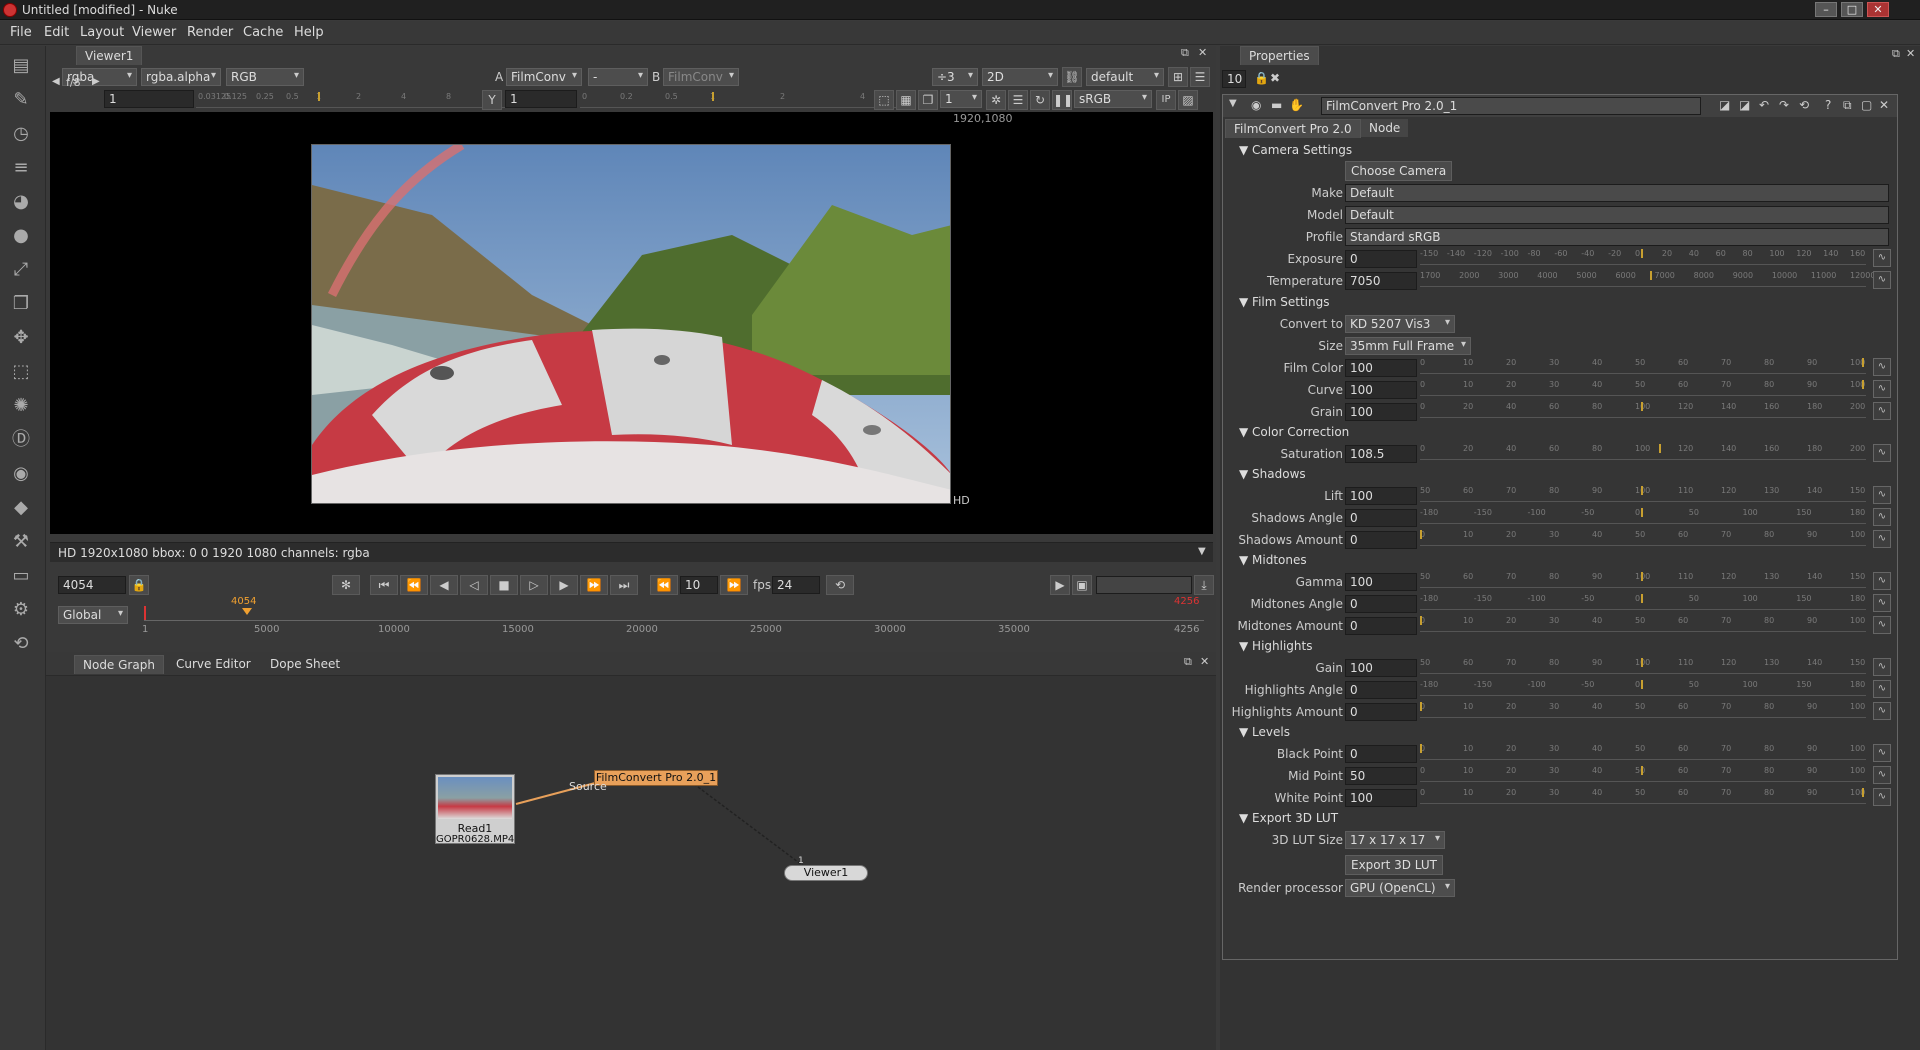 The image size is (1920, 1050). I want to click on black-point-curve-icon: ∿, so click(1882, 753).